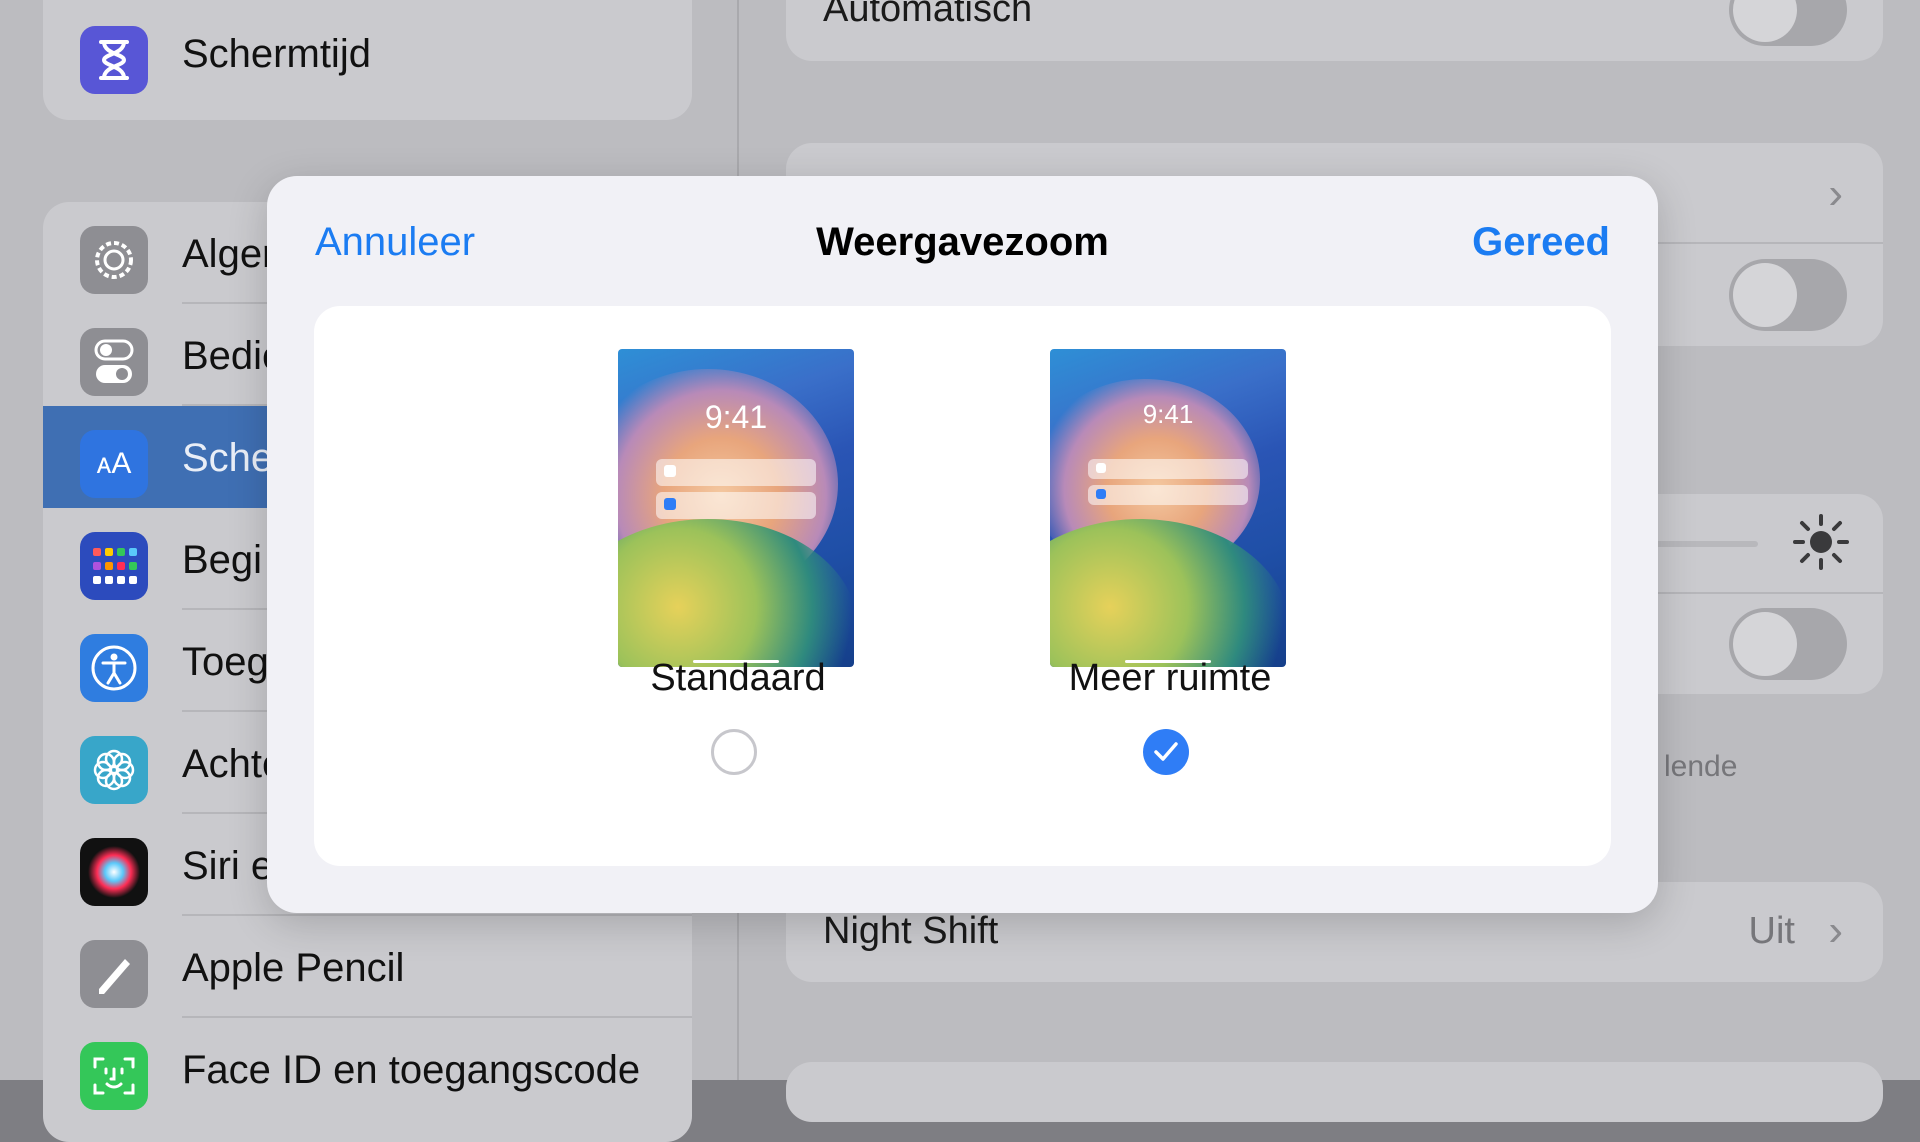  I want to click on gear-icon, so click(114, 260).